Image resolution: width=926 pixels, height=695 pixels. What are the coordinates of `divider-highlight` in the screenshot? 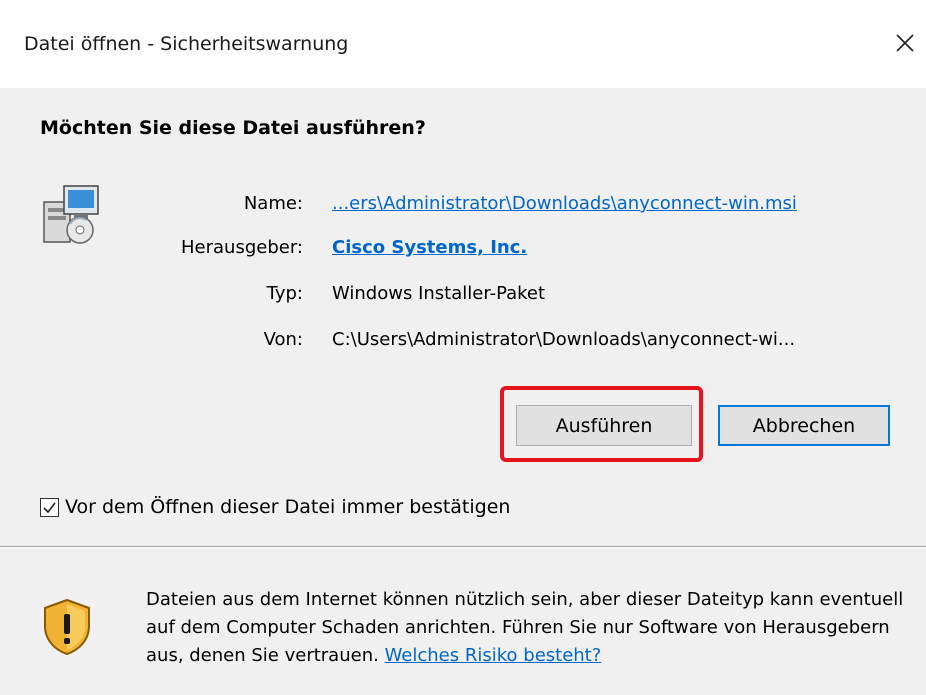 It's located at (463, 547).